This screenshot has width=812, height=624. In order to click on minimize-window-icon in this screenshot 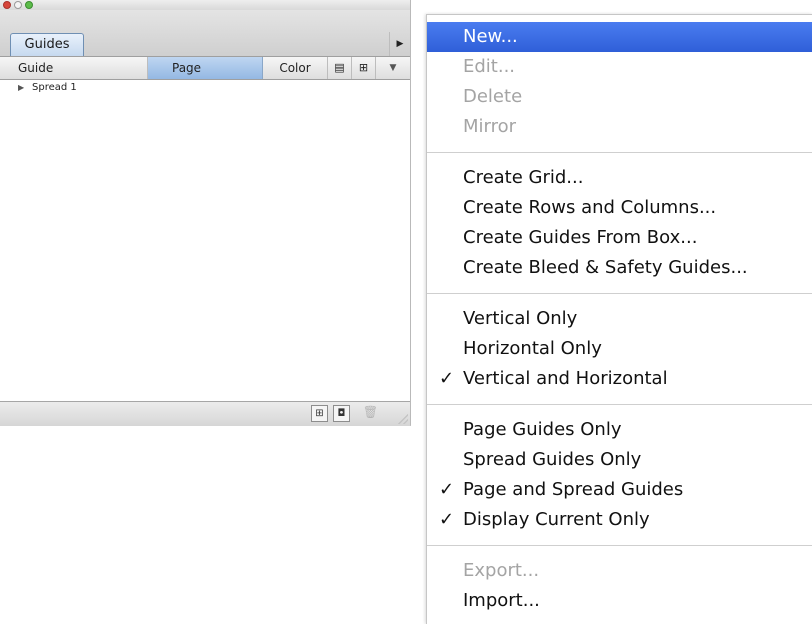, I will do `click(18, 5)`.